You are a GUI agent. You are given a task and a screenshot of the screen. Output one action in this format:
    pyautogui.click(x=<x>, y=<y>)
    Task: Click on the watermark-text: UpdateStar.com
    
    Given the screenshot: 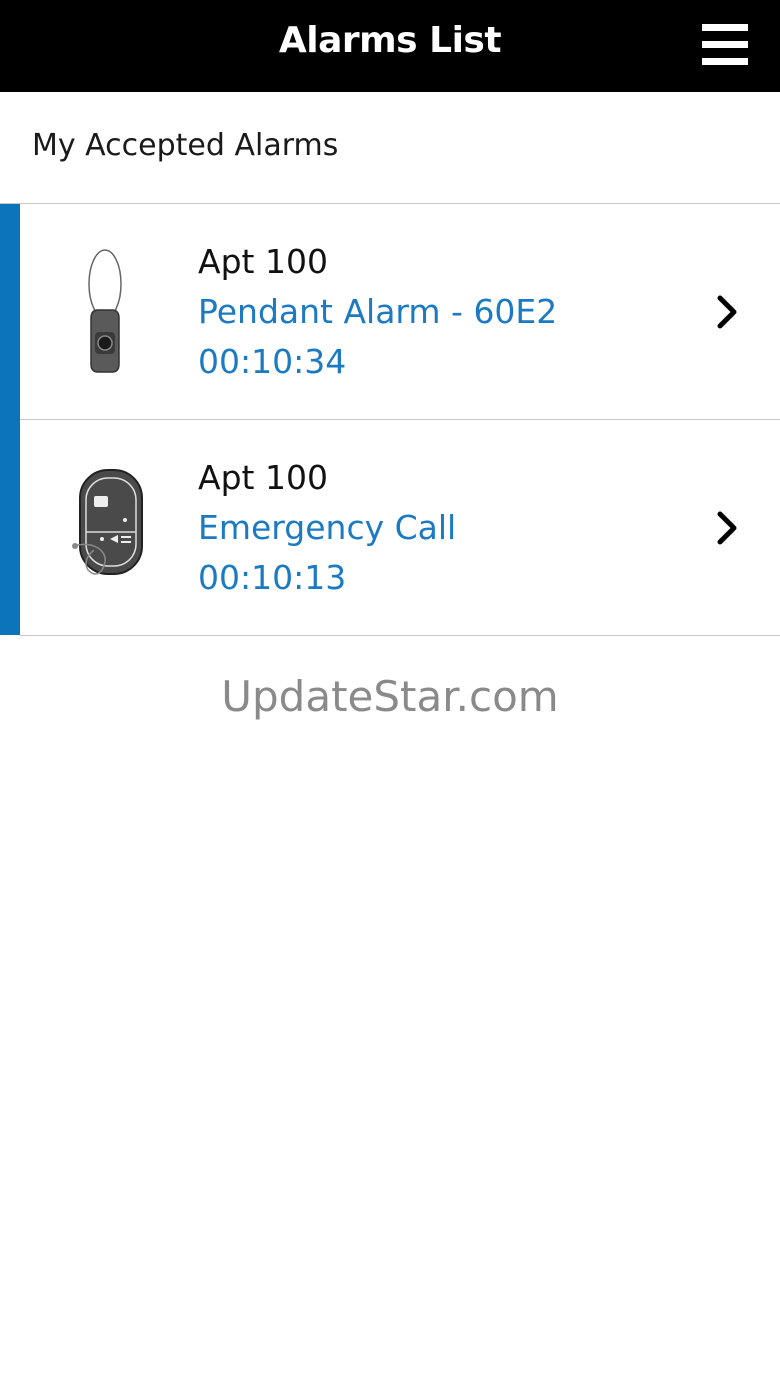 What is the action you would take?
    pyautogui.click(x=390, y=696)
    